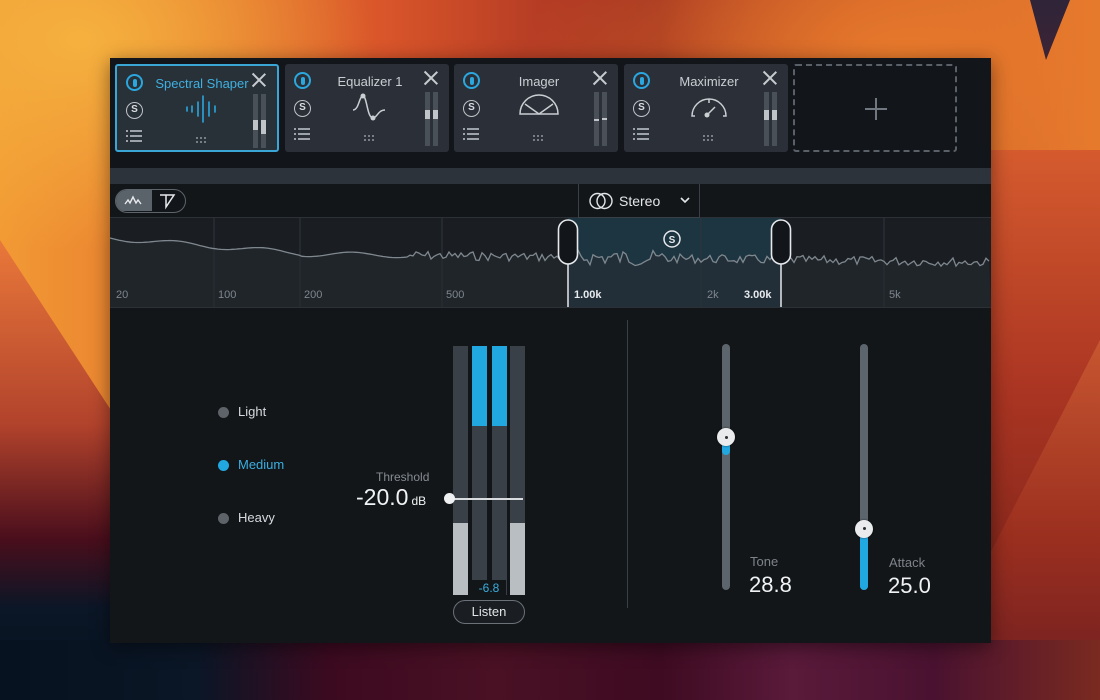 The height and width of the screenshot is (700, 1100). I want to click on attack-label: Attack, so click(907, 562).